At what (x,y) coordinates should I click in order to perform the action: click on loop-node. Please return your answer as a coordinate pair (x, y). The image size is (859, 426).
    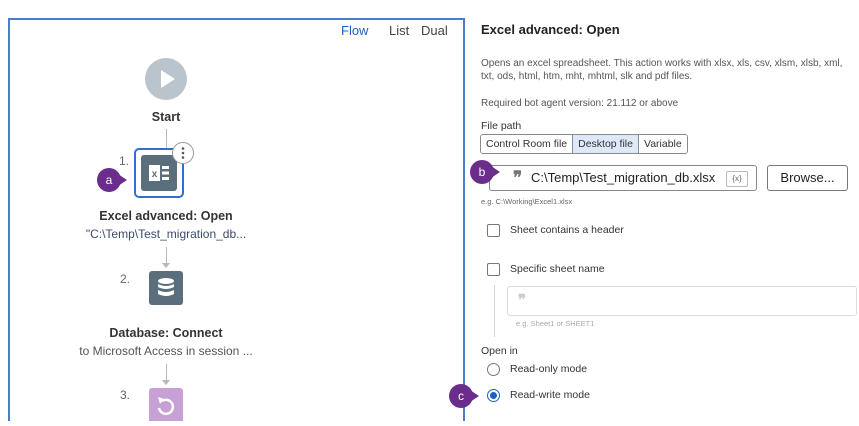
    Looking at the image, I should click on (166, 404).